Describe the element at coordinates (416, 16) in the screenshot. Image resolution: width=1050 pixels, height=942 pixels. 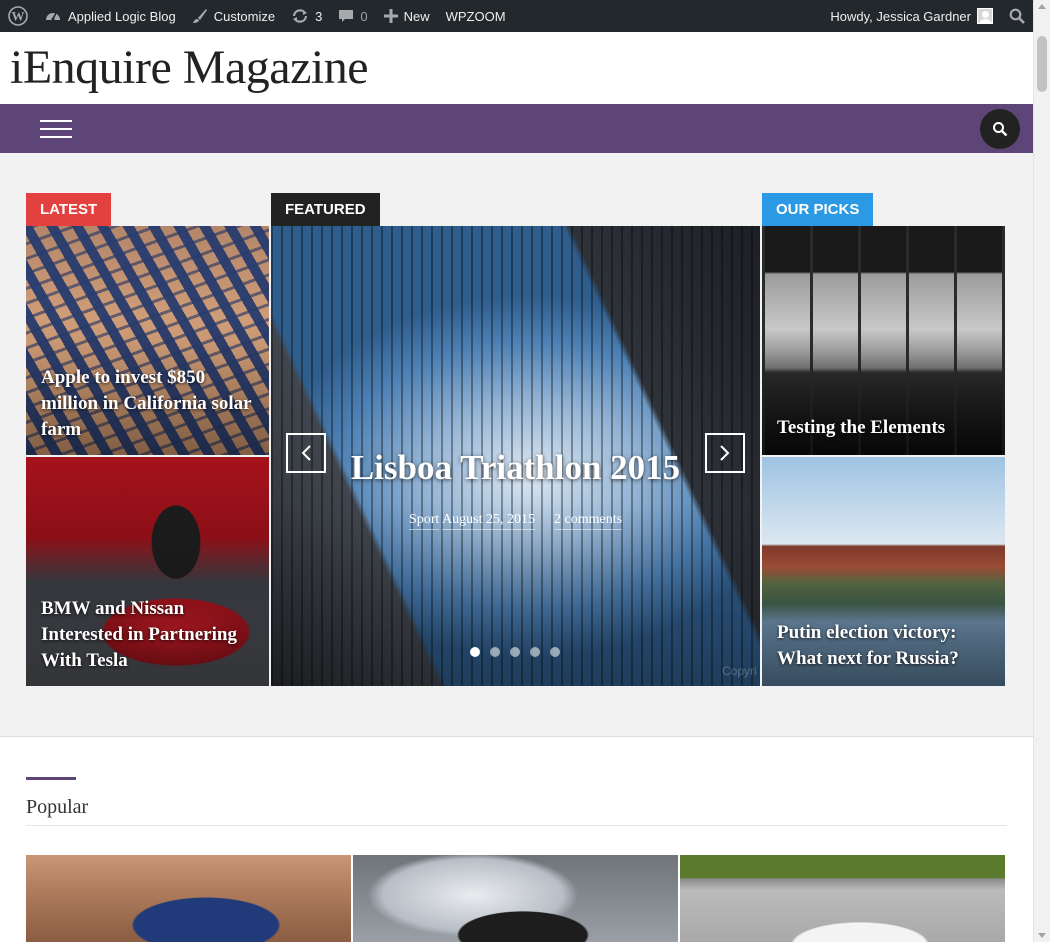
I see `new-label: New` at that location.